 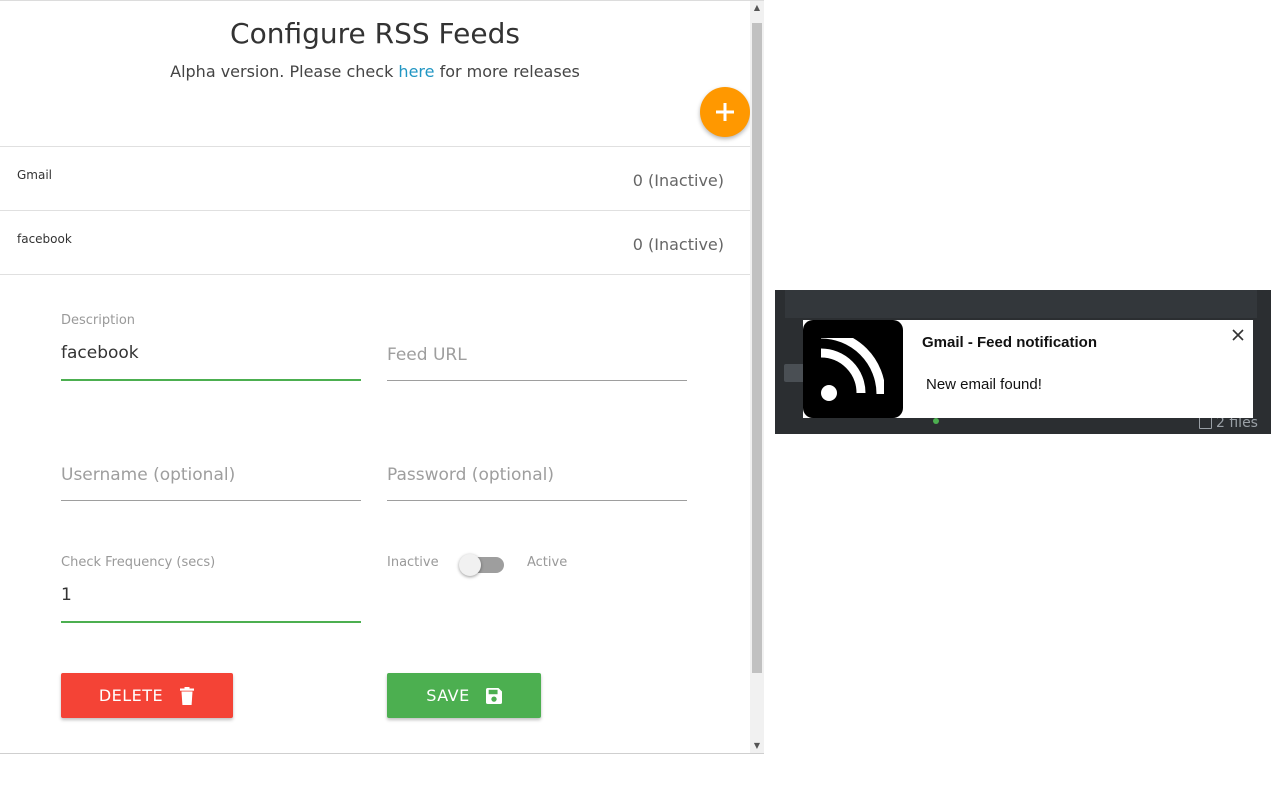 What do you see at coordinates (35, 175) in the screenshot?
I see `feed-name: Gmail` at bounding box center [35, 175].